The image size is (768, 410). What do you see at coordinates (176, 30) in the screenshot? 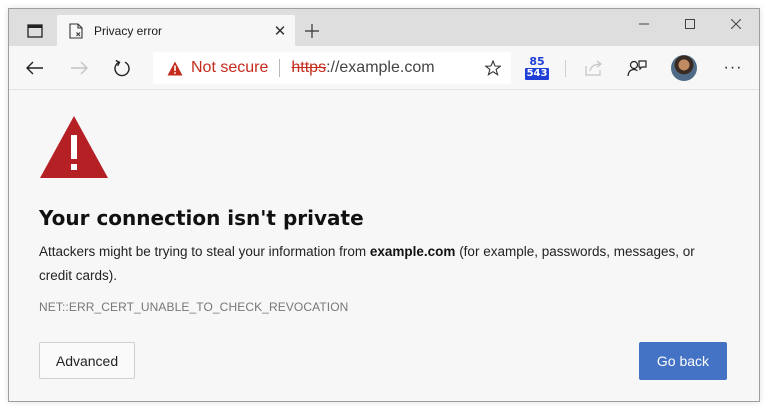
I see `tab-privacy-error: Privacy error ✕` at bounding box center [176, 30].